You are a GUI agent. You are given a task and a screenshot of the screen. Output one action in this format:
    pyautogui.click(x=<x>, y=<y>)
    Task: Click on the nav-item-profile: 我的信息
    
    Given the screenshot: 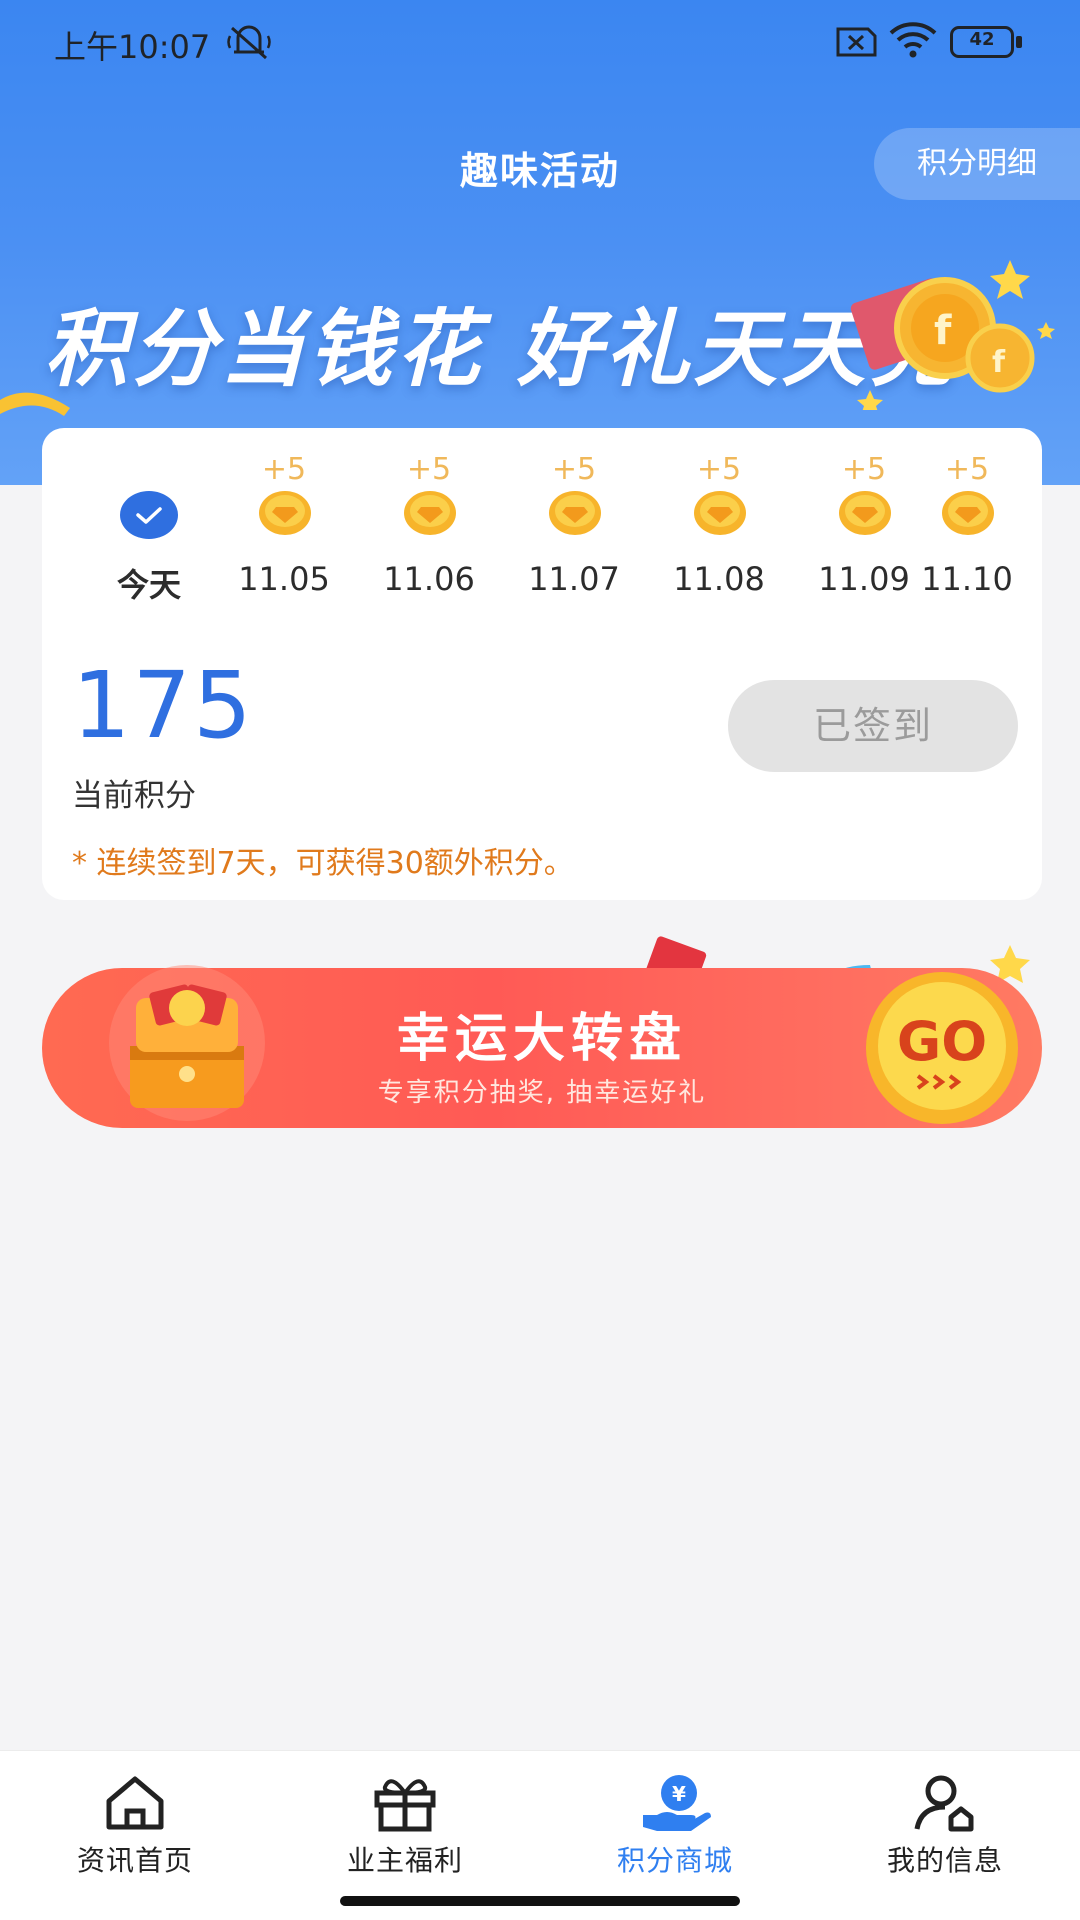 What is the action you would take?
    pyautogui.click(x=945, y=1826)
    